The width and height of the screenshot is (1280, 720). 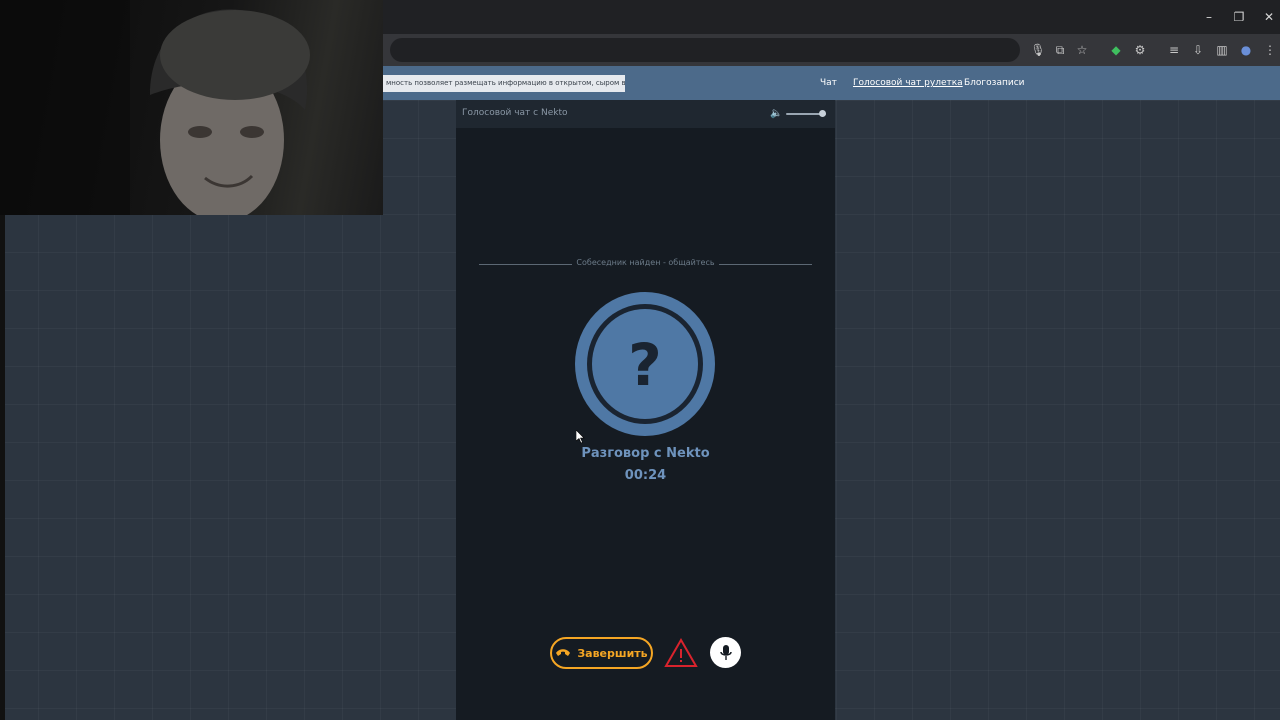 What do you see at coordinates (1082, 50) in the screenshot?
I see `bookmark-star-icon: ☆` at bounding box center [1082, 50].